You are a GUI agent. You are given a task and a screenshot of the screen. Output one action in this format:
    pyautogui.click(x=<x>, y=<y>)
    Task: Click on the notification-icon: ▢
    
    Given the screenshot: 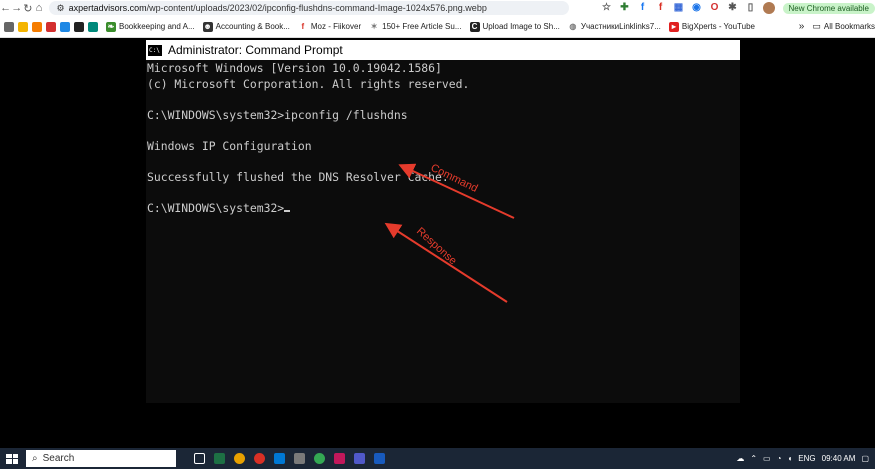 What is the action you would take?
    pyautogui.click(x=865, y=458)
    